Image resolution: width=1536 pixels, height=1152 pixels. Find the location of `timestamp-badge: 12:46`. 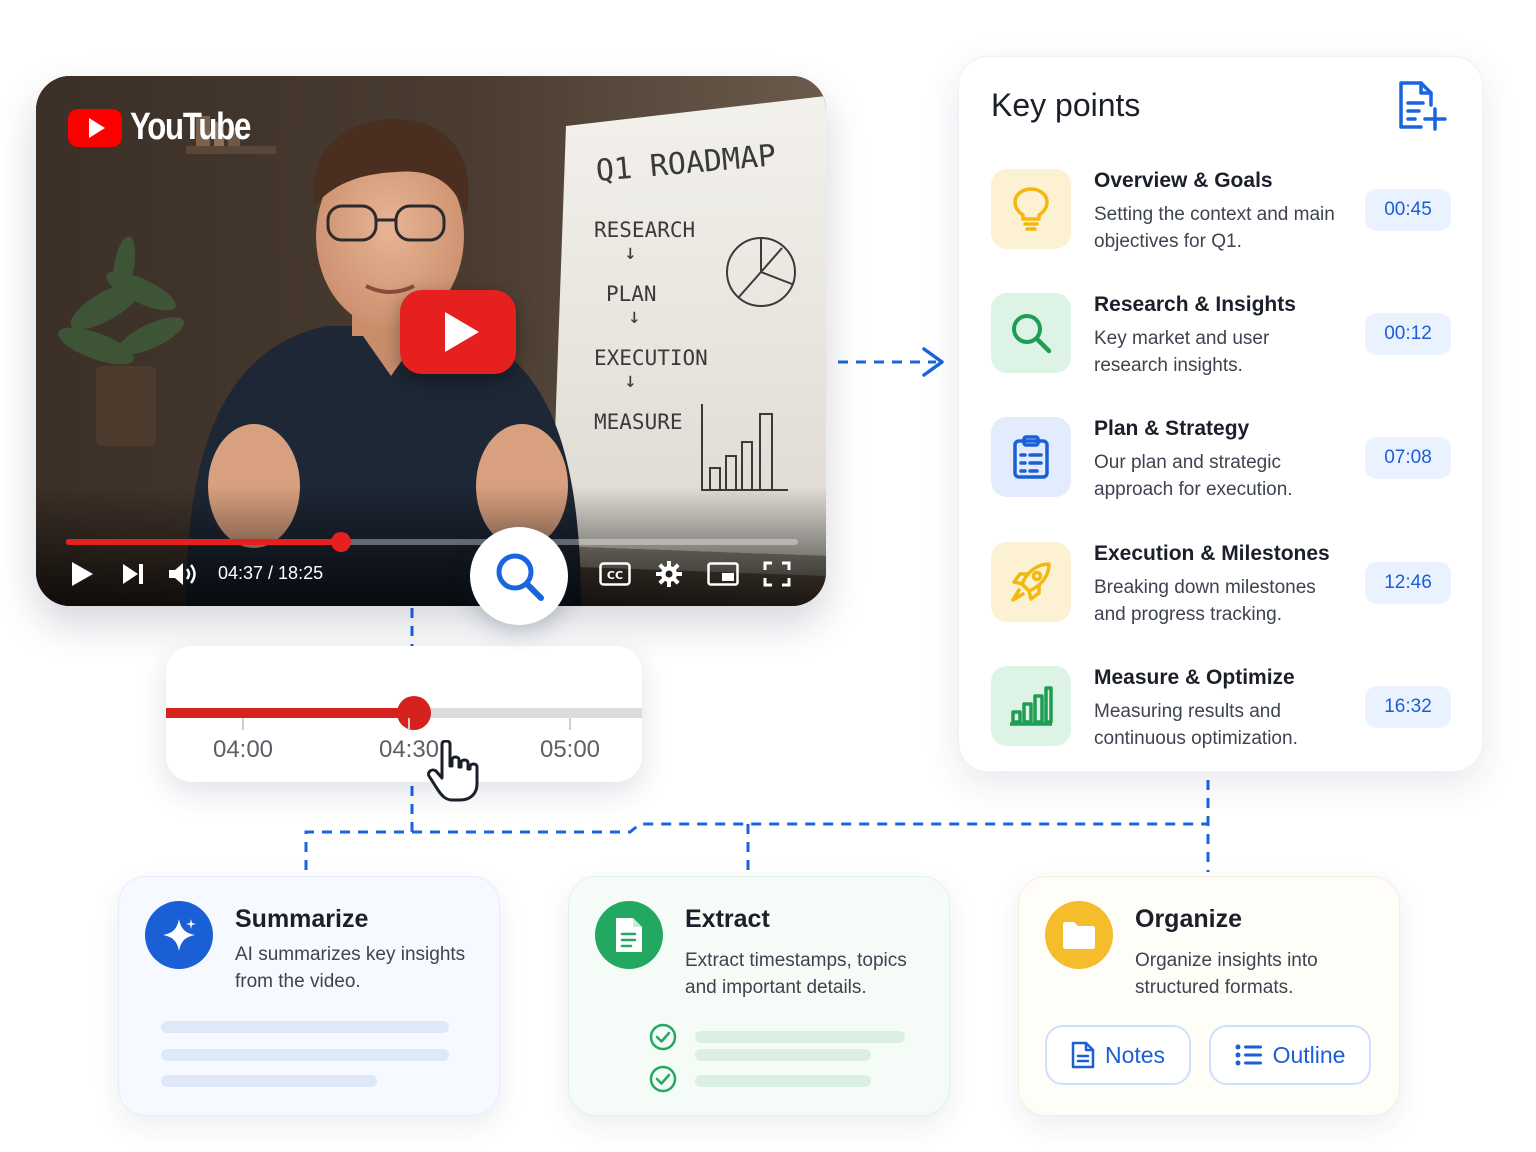

timestamp-badge: 12:46 is located at coordinates (1408, 583).